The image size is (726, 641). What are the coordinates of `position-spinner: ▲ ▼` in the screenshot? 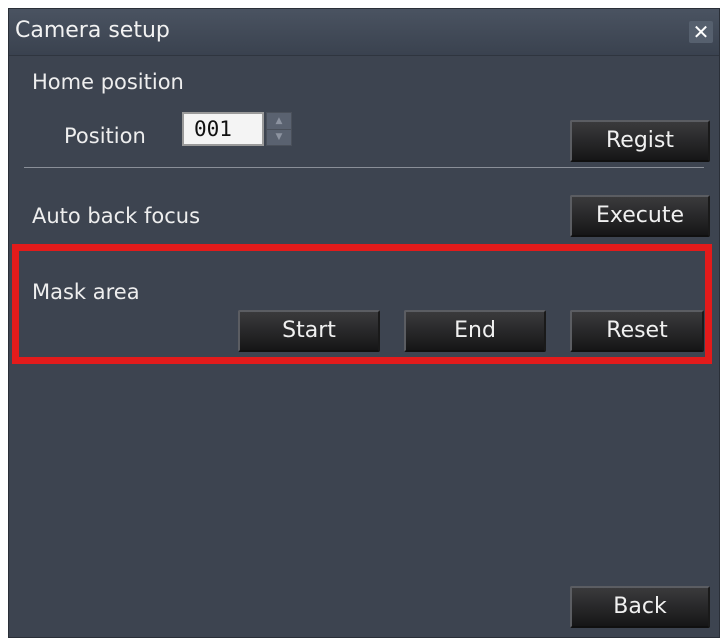 It's located at (279, 129).